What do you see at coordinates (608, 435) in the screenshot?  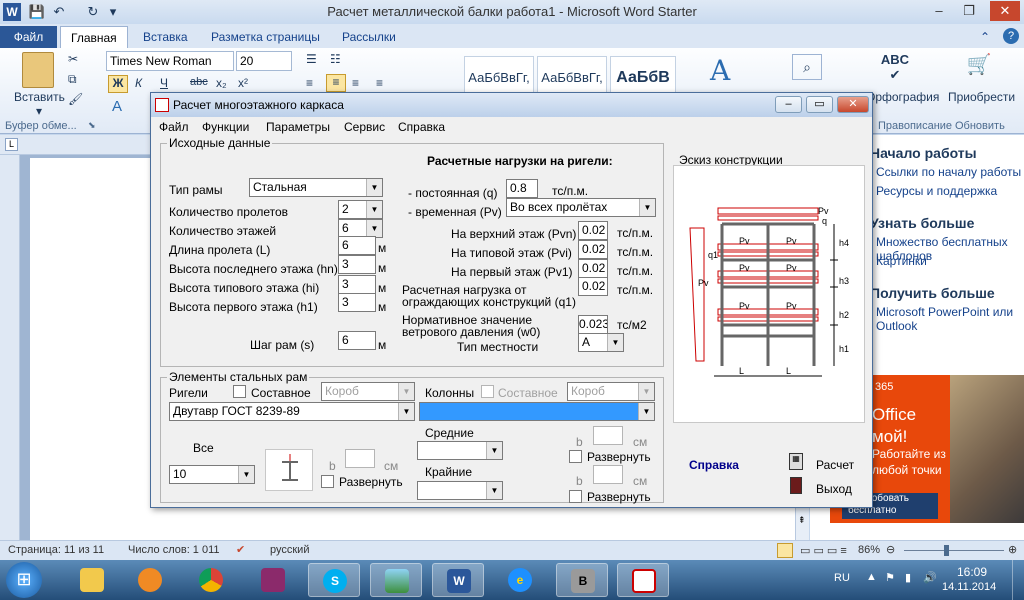 I see `b-input-middle` at bounding box center [608, 435].